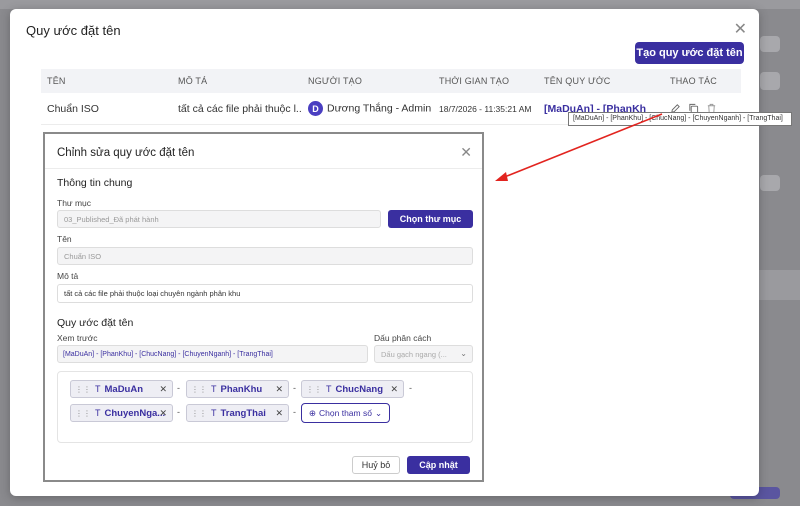 Image resolution: width=800 pixels, height=506 pixels. What do you see at coordinates (73, 108) in the screenshot?
I see `row-name: Chuẩn ISO` at bounding box center [73, 108].